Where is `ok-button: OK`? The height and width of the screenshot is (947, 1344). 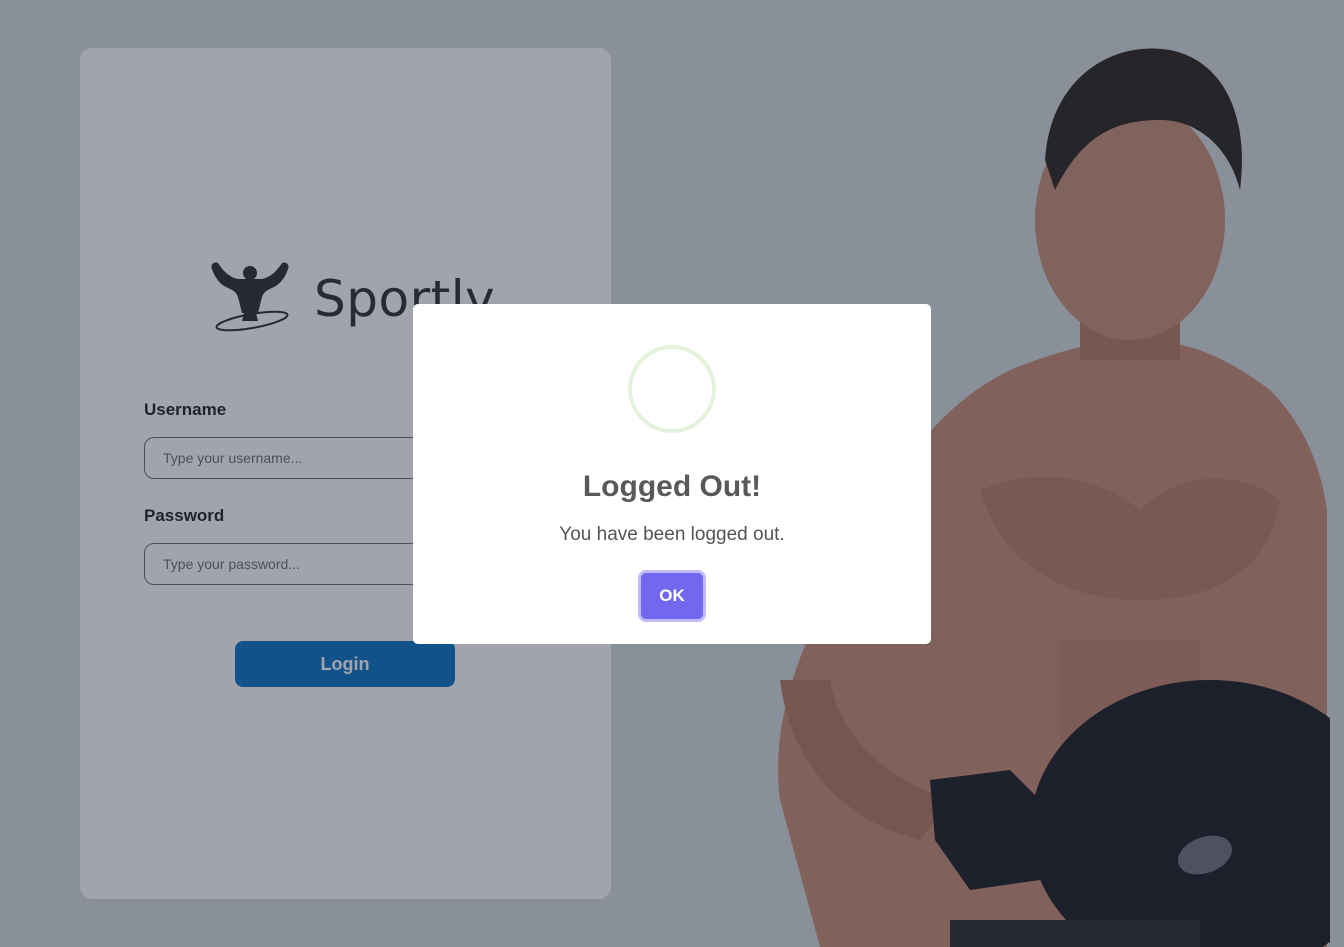
ok-button: OK is located at coordinates (672, 596).